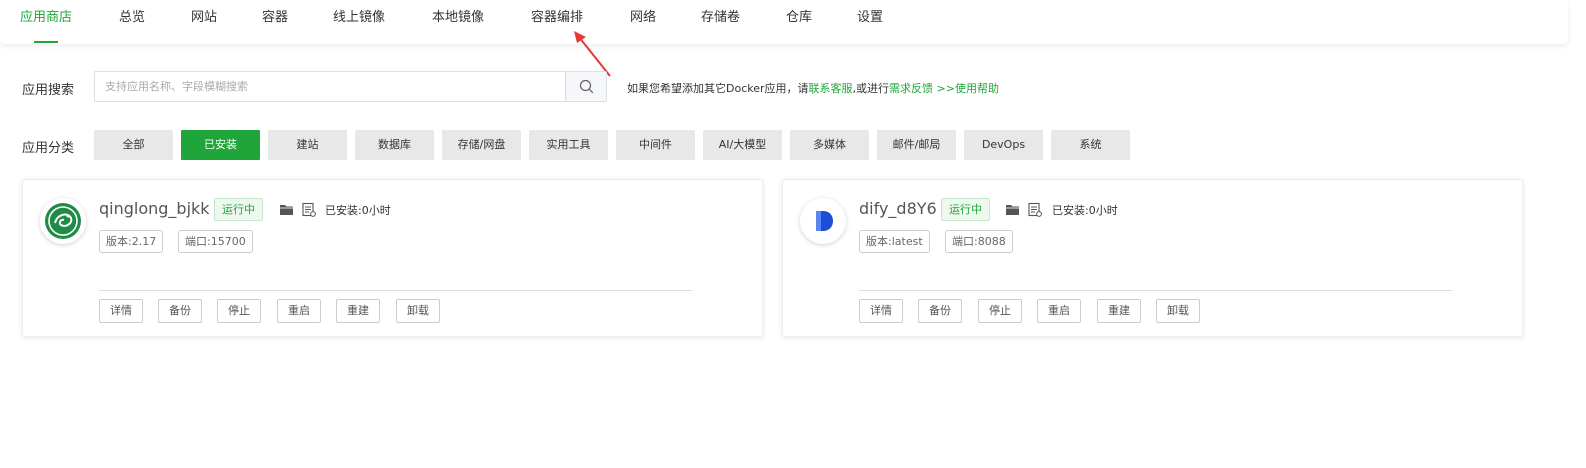 This screenshot has width=1586, height=468. Describe the element at coordinates (799, 22) in the screenshot. I see `tab-registry: 仓库` at that location.